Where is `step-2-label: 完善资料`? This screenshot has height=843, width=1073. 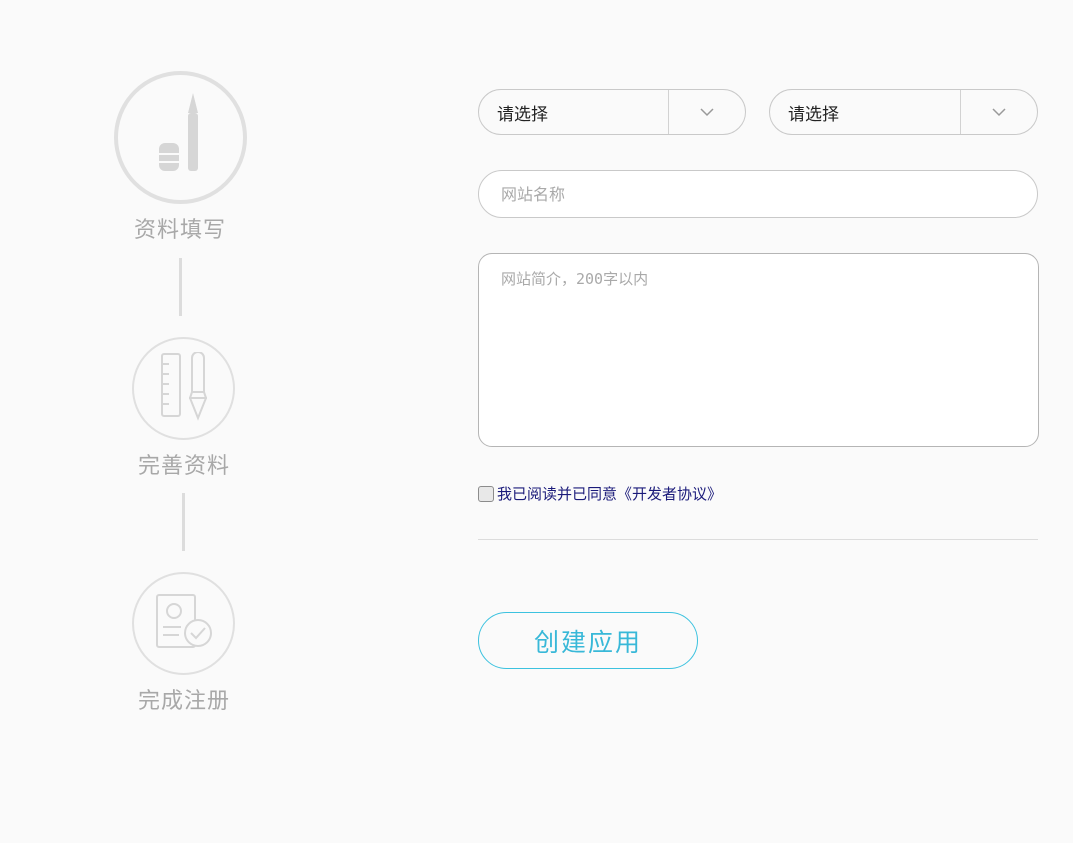 step-2-label: 完善资料 is located at coordinates (183, 466).